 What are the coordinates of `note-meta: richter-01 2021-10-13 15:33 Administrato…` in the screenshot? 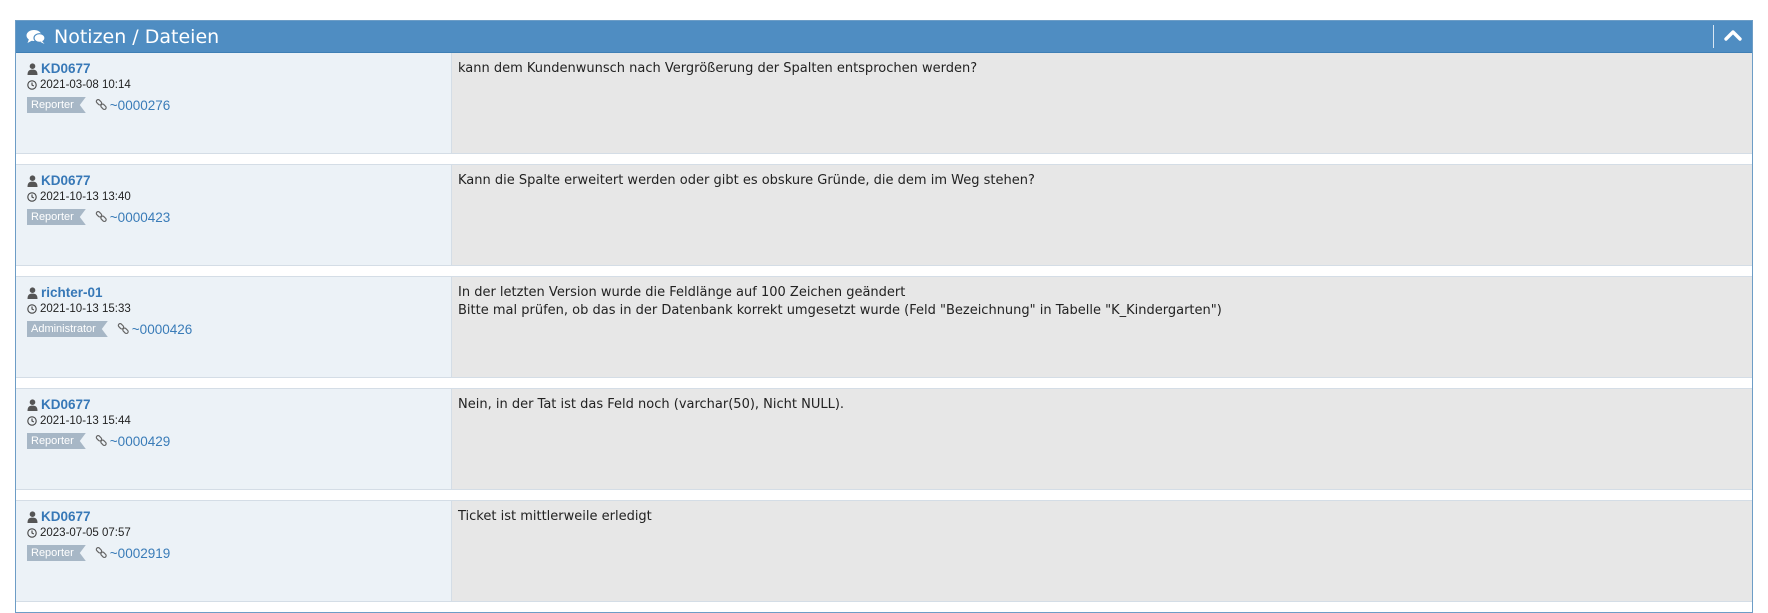 It's located at (234, 327).